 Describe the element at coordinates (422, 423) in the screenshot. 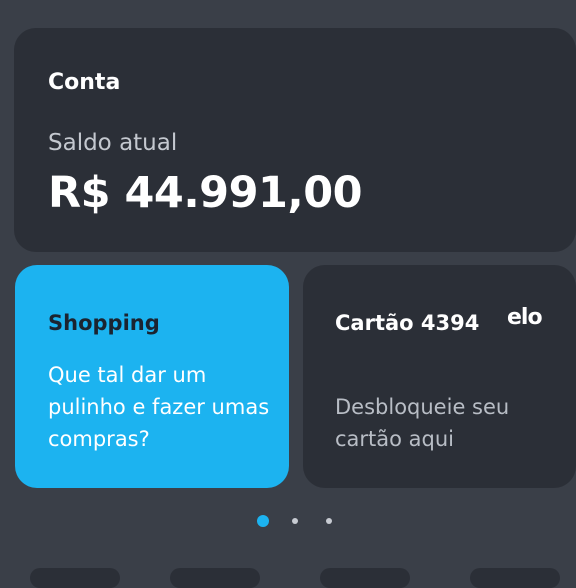

I see `card-unlock-text: Desbloqueie seu cartão aqui` at that location.